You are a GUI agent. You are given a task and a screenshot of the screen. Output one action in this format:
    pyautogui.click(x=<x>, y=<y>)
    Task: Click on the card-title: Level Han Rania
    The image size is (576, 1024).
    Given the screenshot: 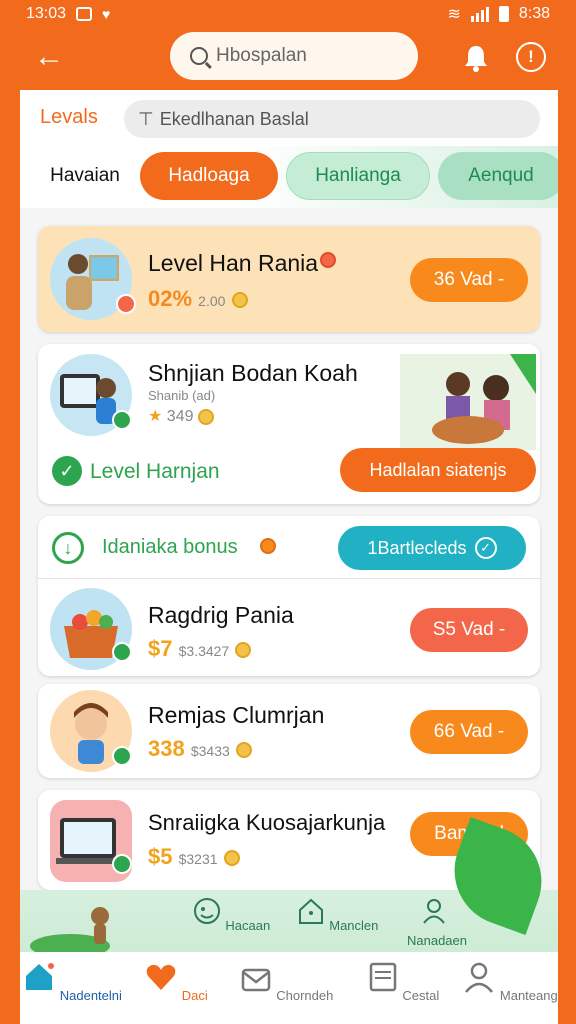 What is the action you would take?
    pyautogui.click(x=233, y=263)
    